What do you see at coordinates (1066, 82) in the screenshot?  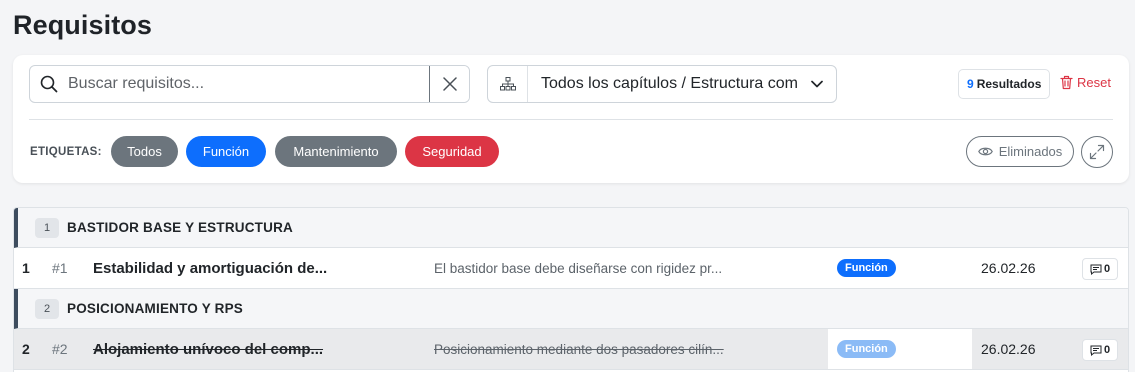 I see `trash-icon` at bounding box center [1066, 82].